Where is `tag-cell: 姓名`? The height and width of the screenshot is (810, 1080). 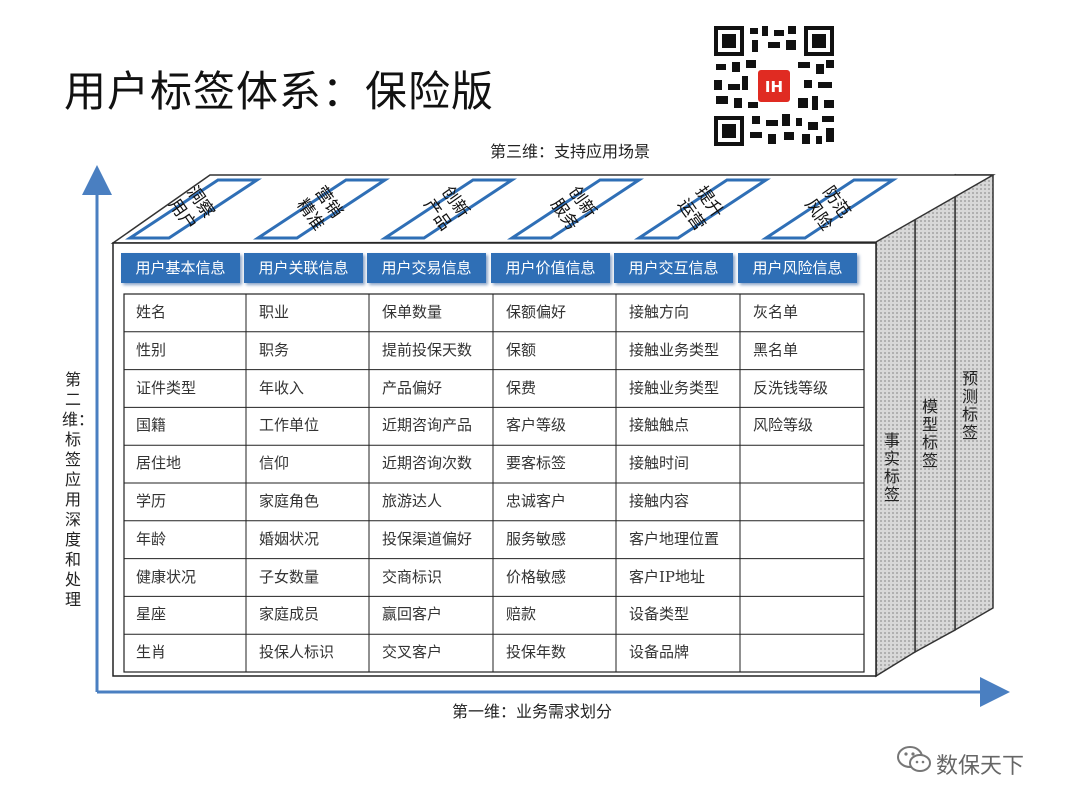
tag-cell: 姓名 is located at coordinates (151, 312).